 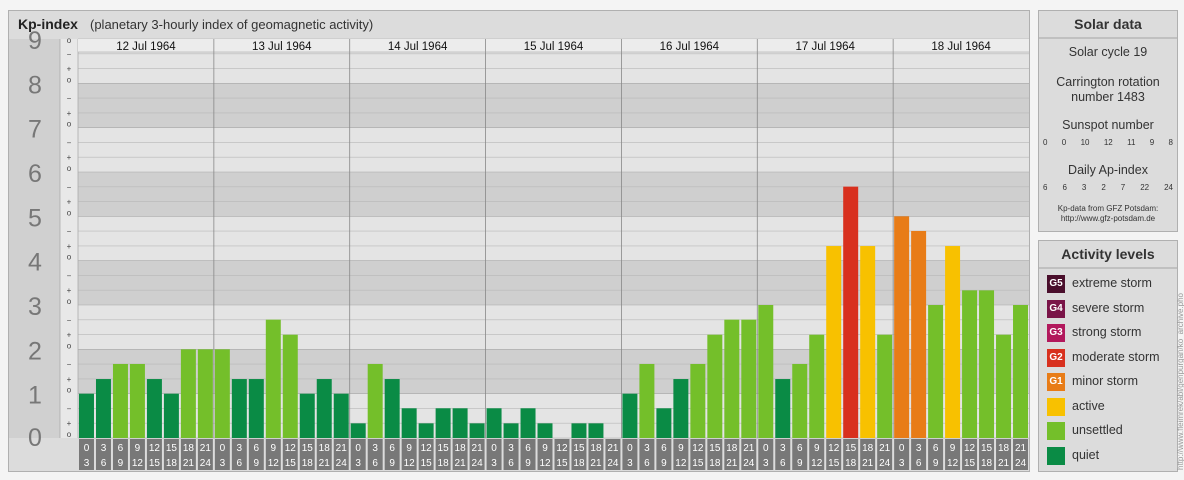 I want to click on y-tick-label: 0, so click(x=35, y=438).